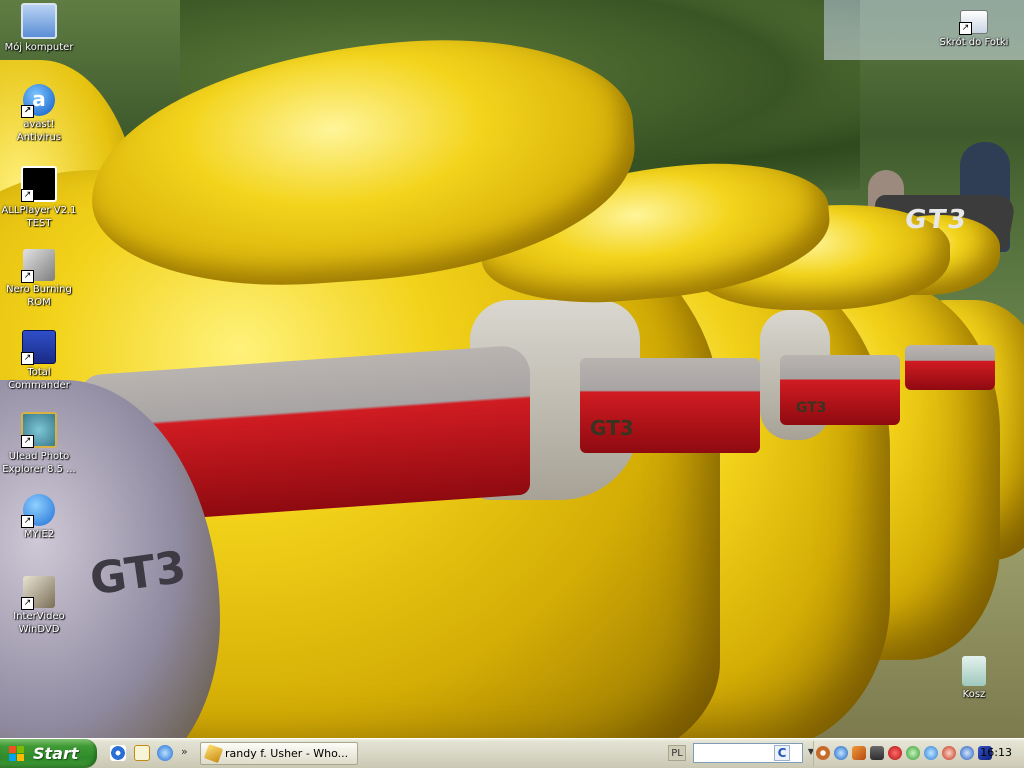 This screenshot has width=1024, height=768. I want to click on internet-explorer-icon, so click(165, 753).